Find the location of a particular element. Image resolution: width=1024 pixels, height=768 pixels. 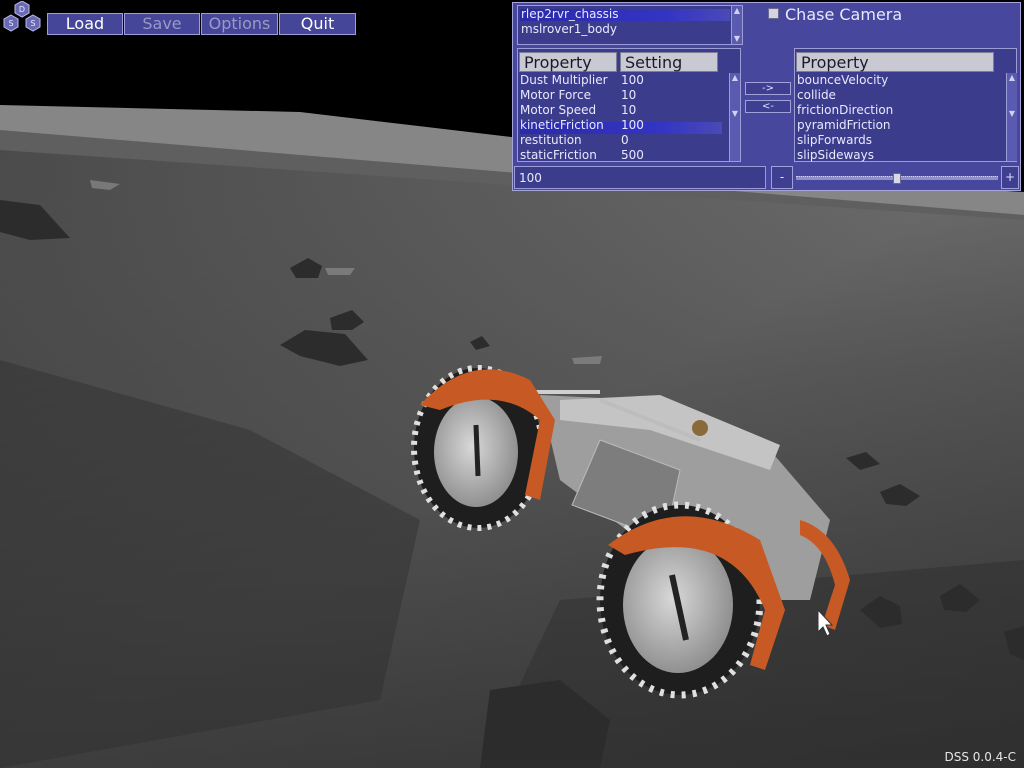

save-button: Save is located at coordinates (162, 24).